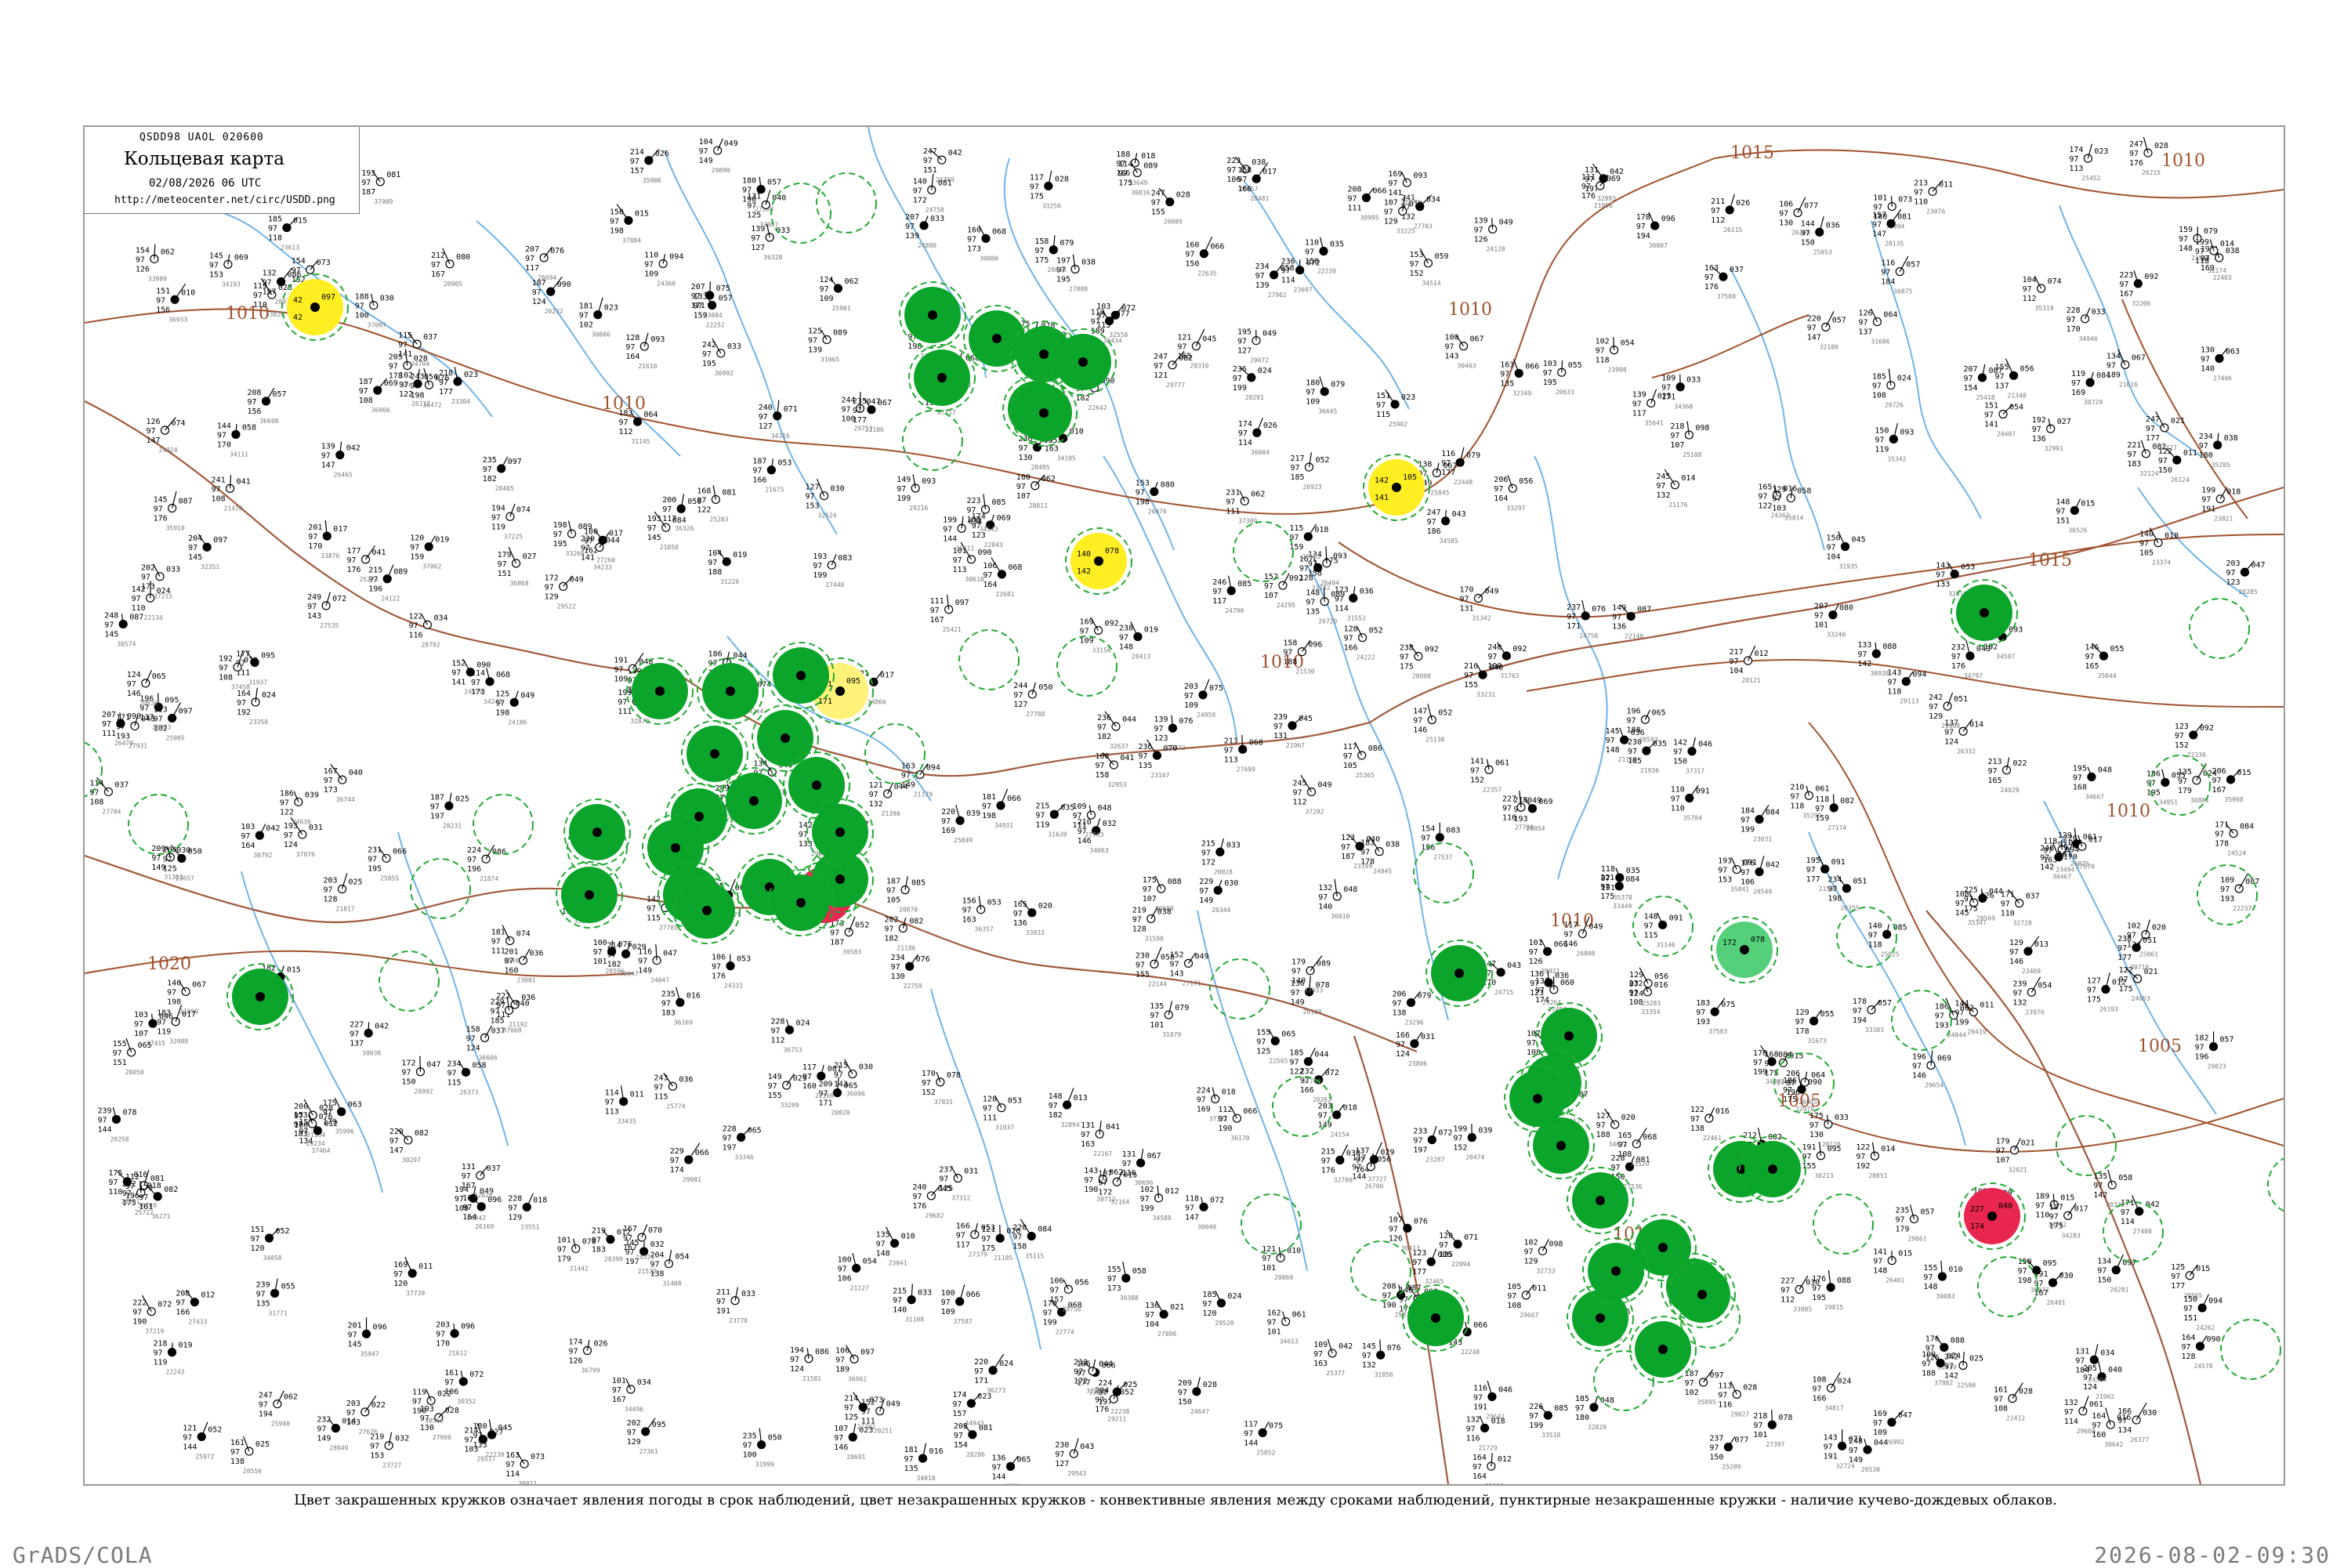  Describe the element at coordinates (1157, 512) in the screenshot. I see `station-id: 26476` at that location.